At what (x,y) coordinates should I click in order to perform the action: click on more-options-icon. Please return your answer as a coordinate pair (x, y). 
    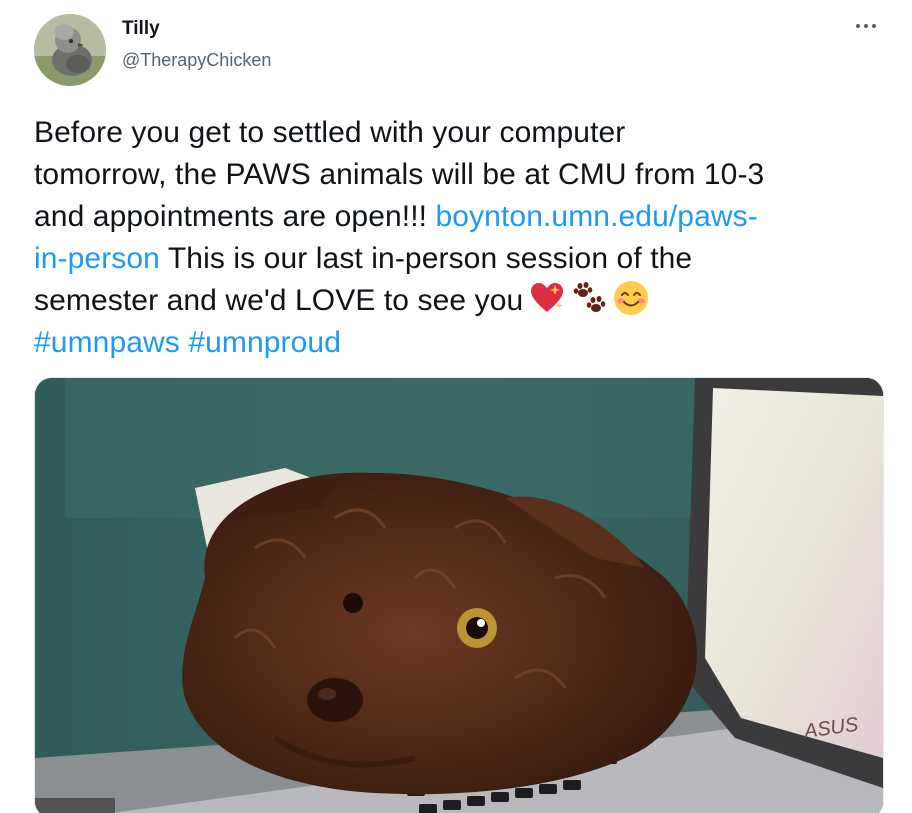
    Looking at the image, I should click on (866, 26).